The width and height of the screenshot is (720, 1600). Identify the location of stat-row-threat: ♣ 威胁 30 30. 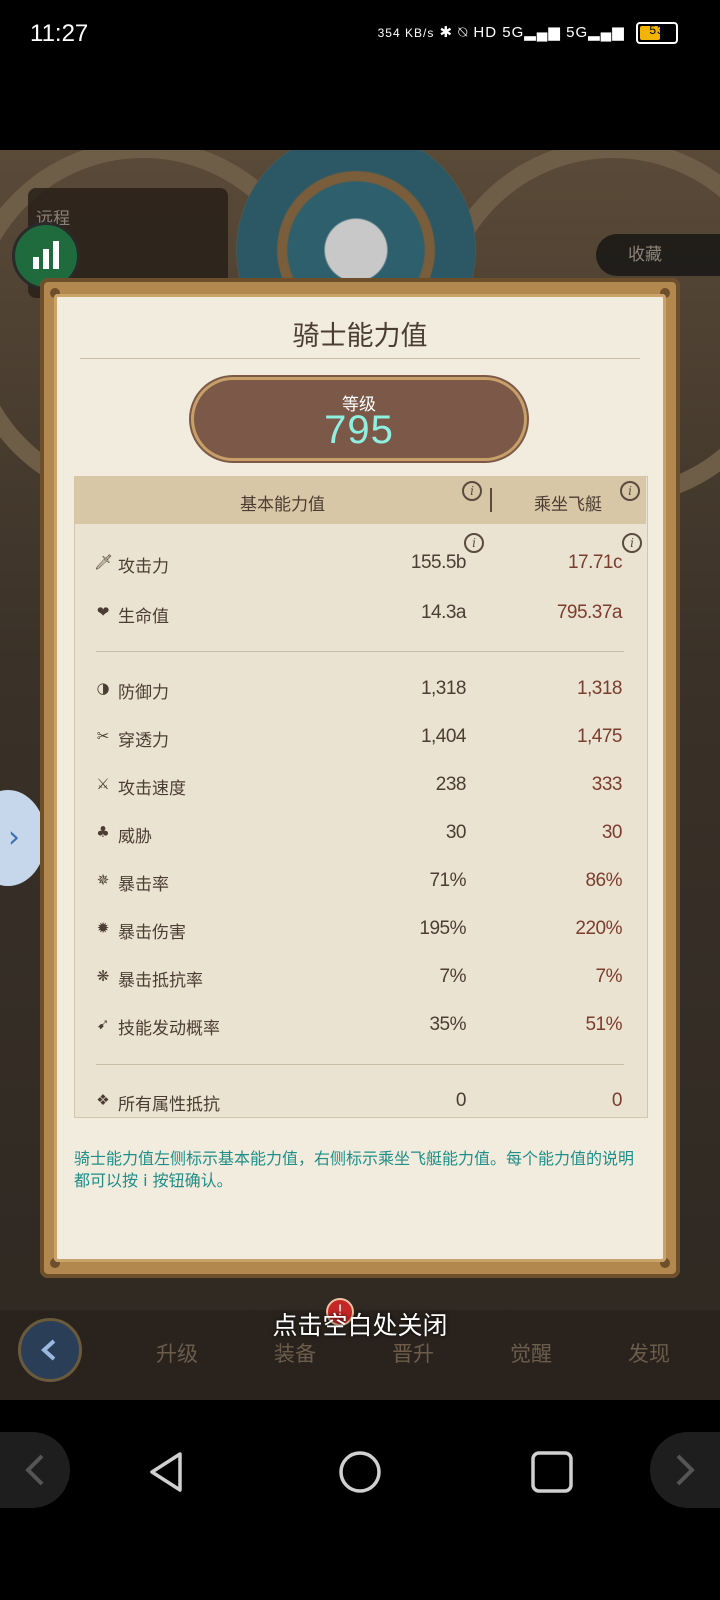
(360, 834).